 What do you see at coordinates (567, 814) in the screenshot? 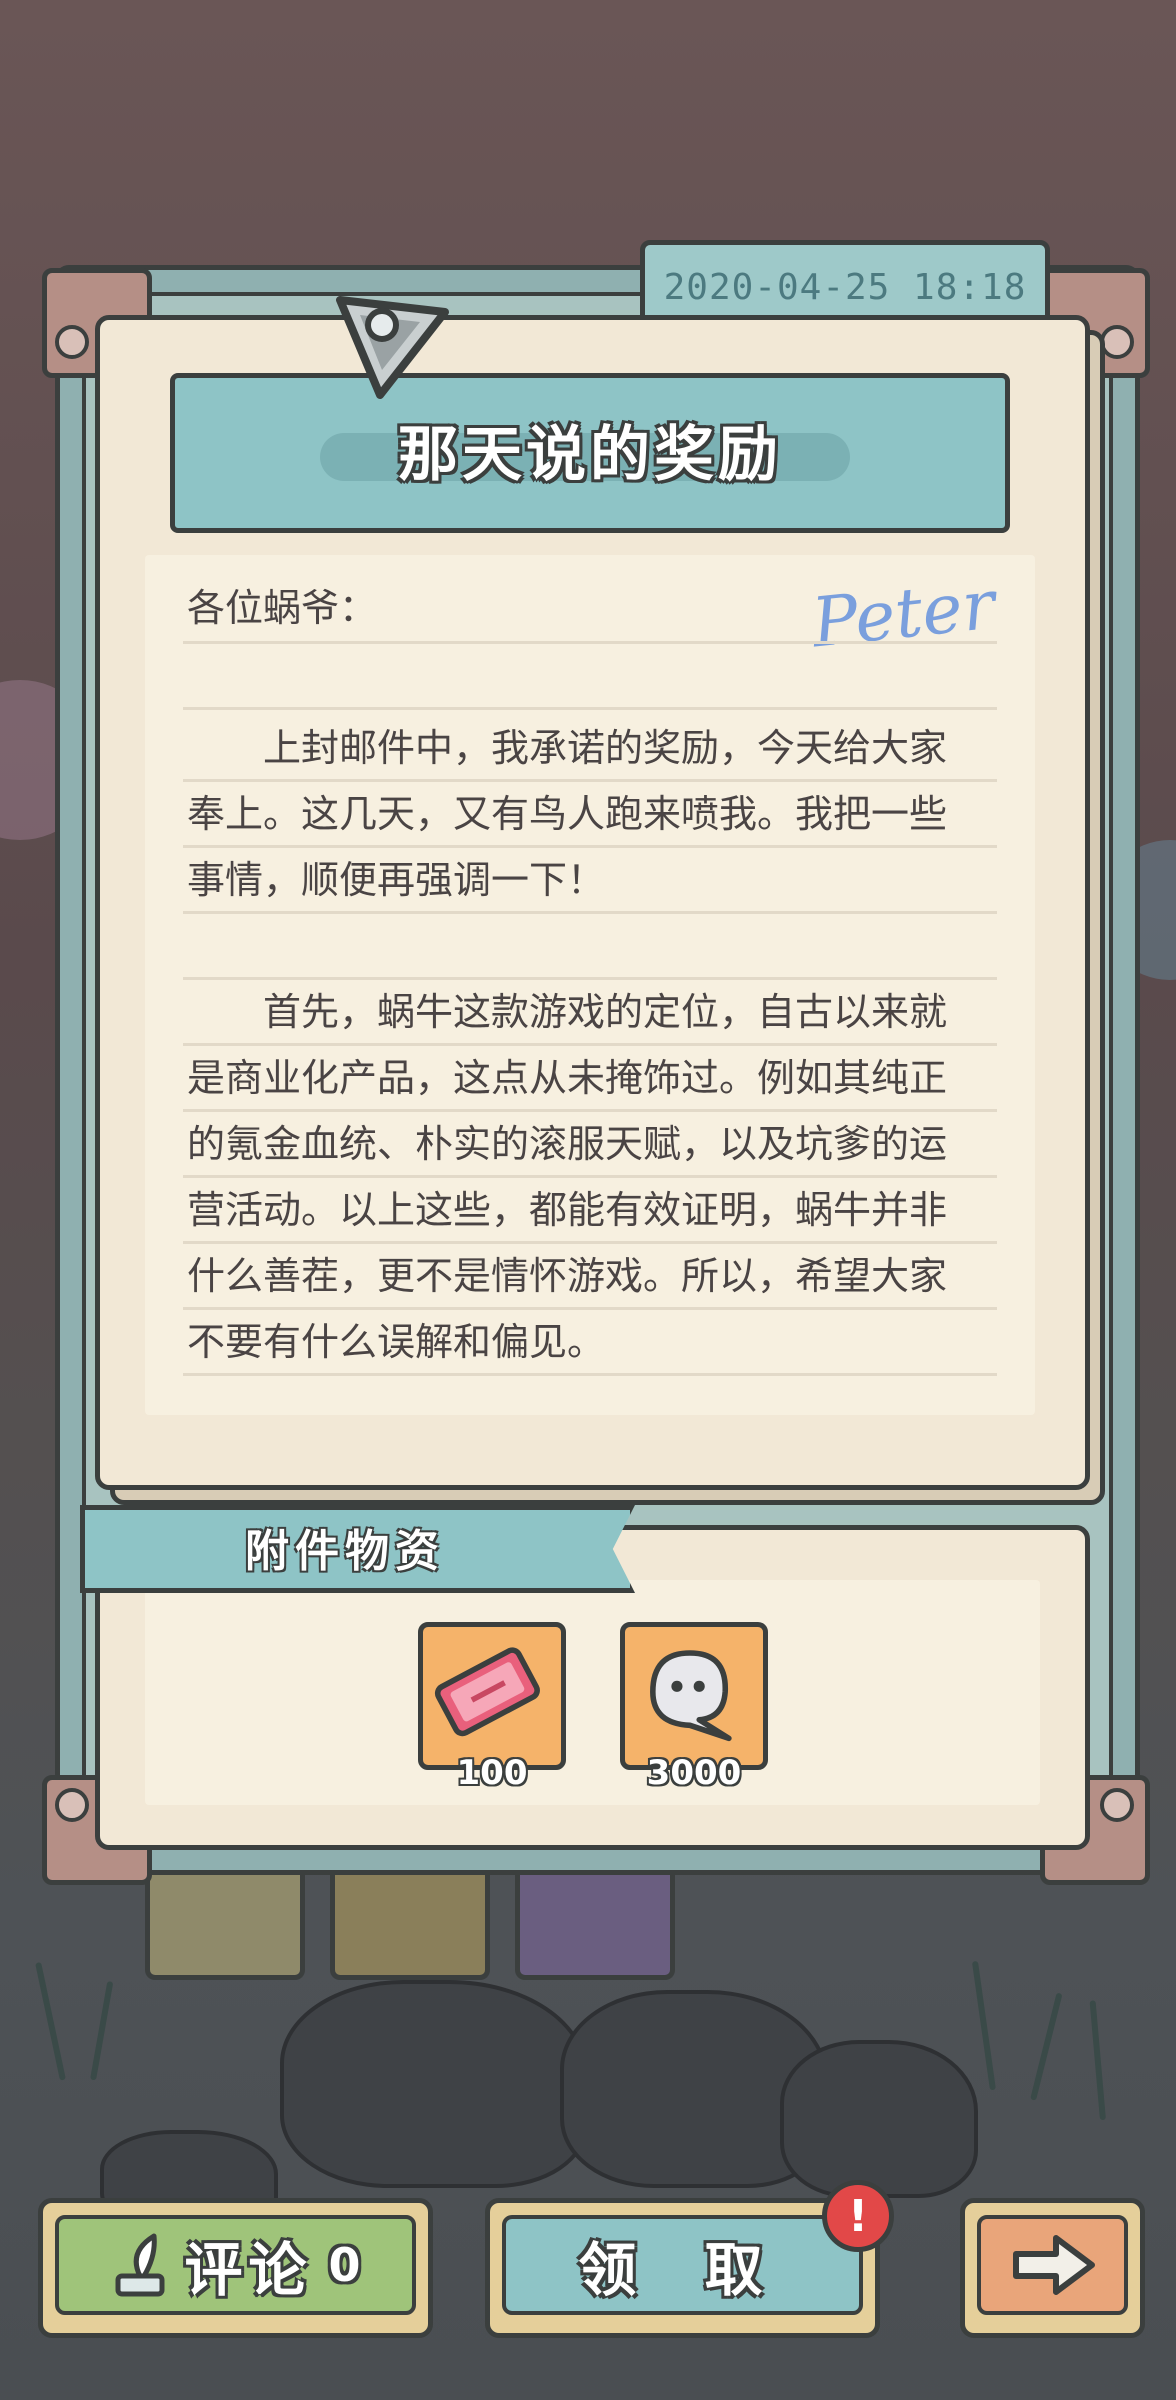
I see `letter-line: 奉上。这几天，又有鸟人跑来喷我。我把一些` at bounding box center [567, 814].